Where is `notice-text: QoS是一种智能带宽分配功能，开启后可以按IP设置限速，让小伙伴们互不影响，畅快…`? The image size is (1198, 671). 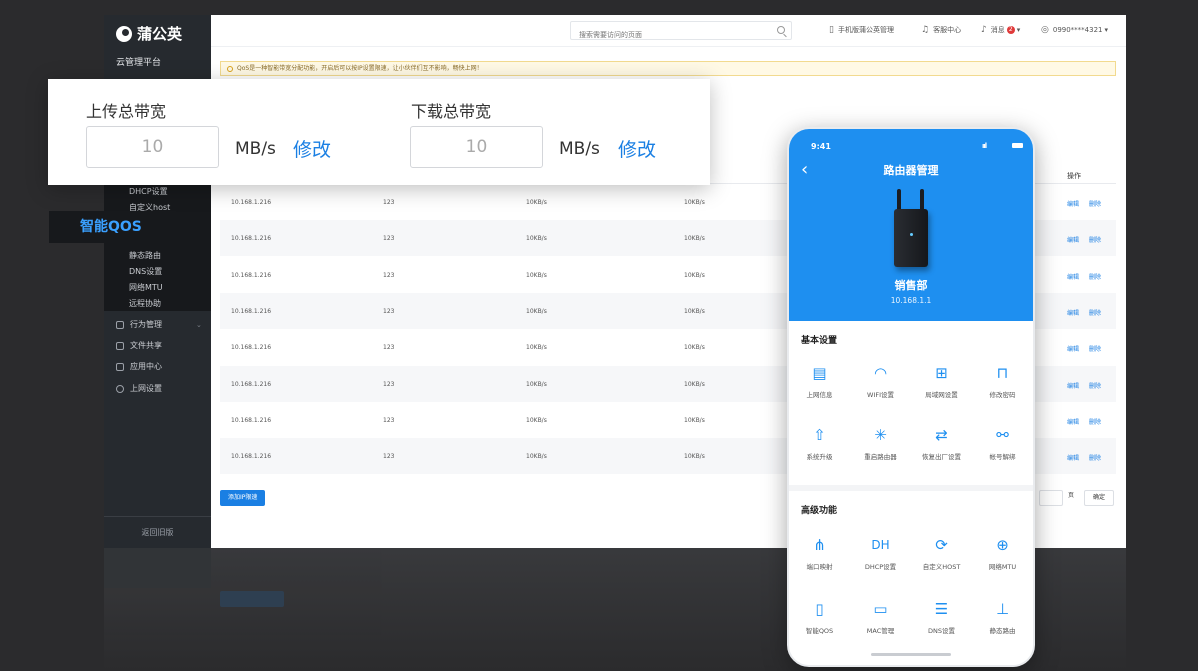
notice-text: QoS是一种智能带宽分配功能，开启后可以按IP设置限速，让小伙伴们互不影响，畅快… is located at coordinates (360, 68).